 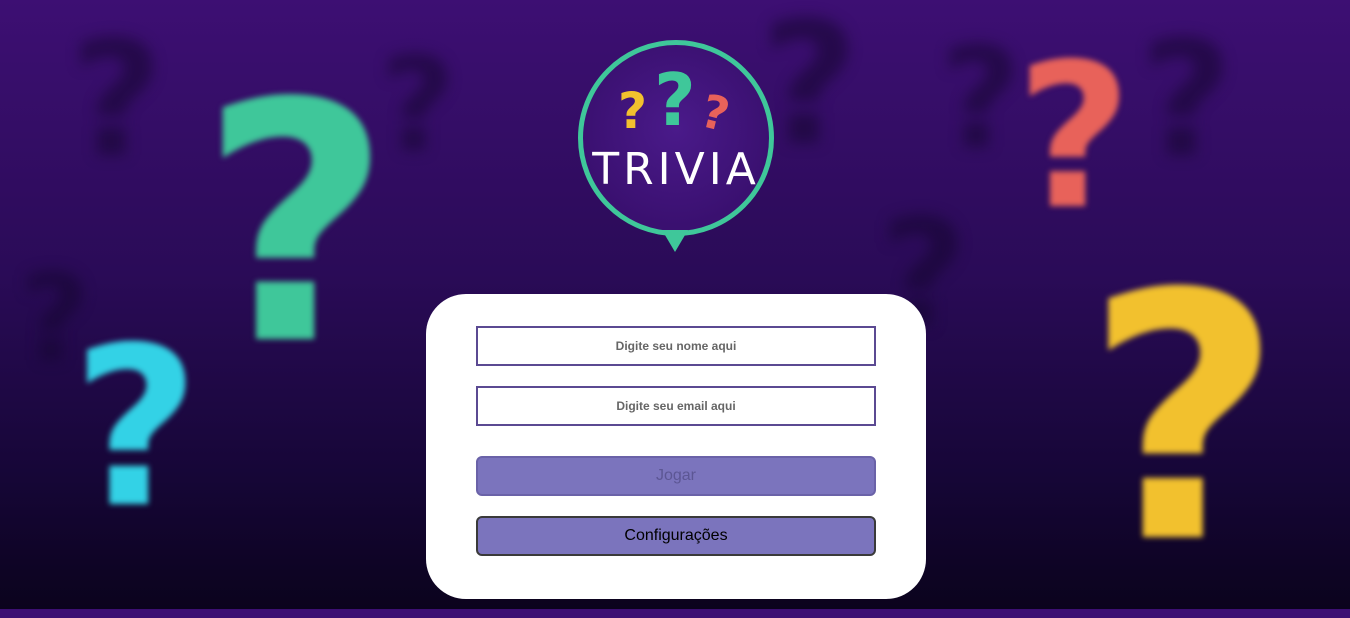 I want to click on logo-title: TRIVIA, so click(x=676, y=169).